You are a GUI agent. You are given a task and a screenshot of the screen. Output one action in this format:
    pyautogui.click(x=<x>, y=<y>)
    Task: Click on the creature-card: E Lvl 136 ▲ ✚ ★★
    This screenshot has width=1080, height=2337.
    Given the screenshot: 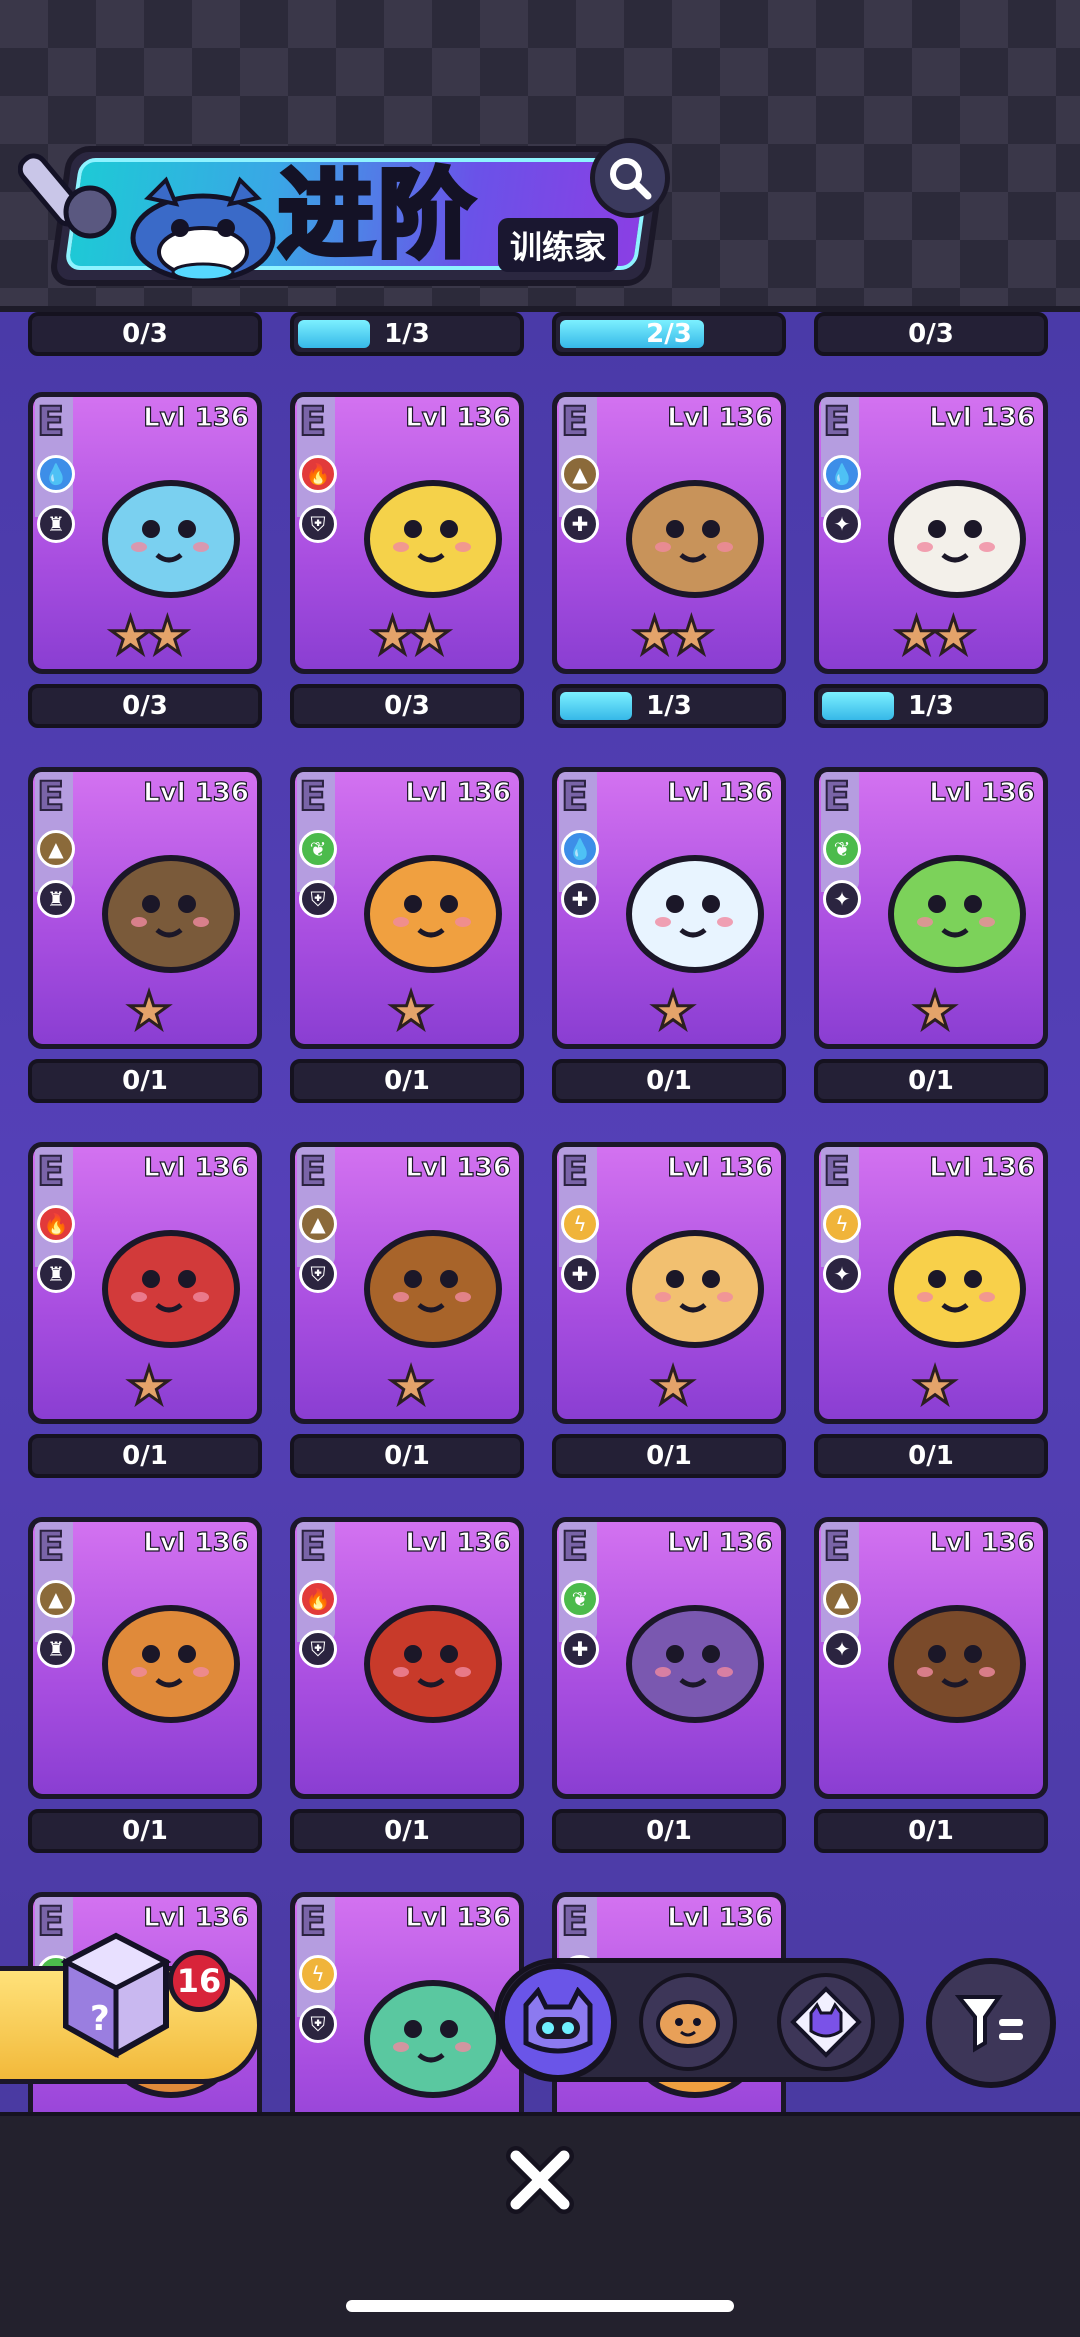 What is the action you would take?
    pyautogui.click(x=669, y=533)
    